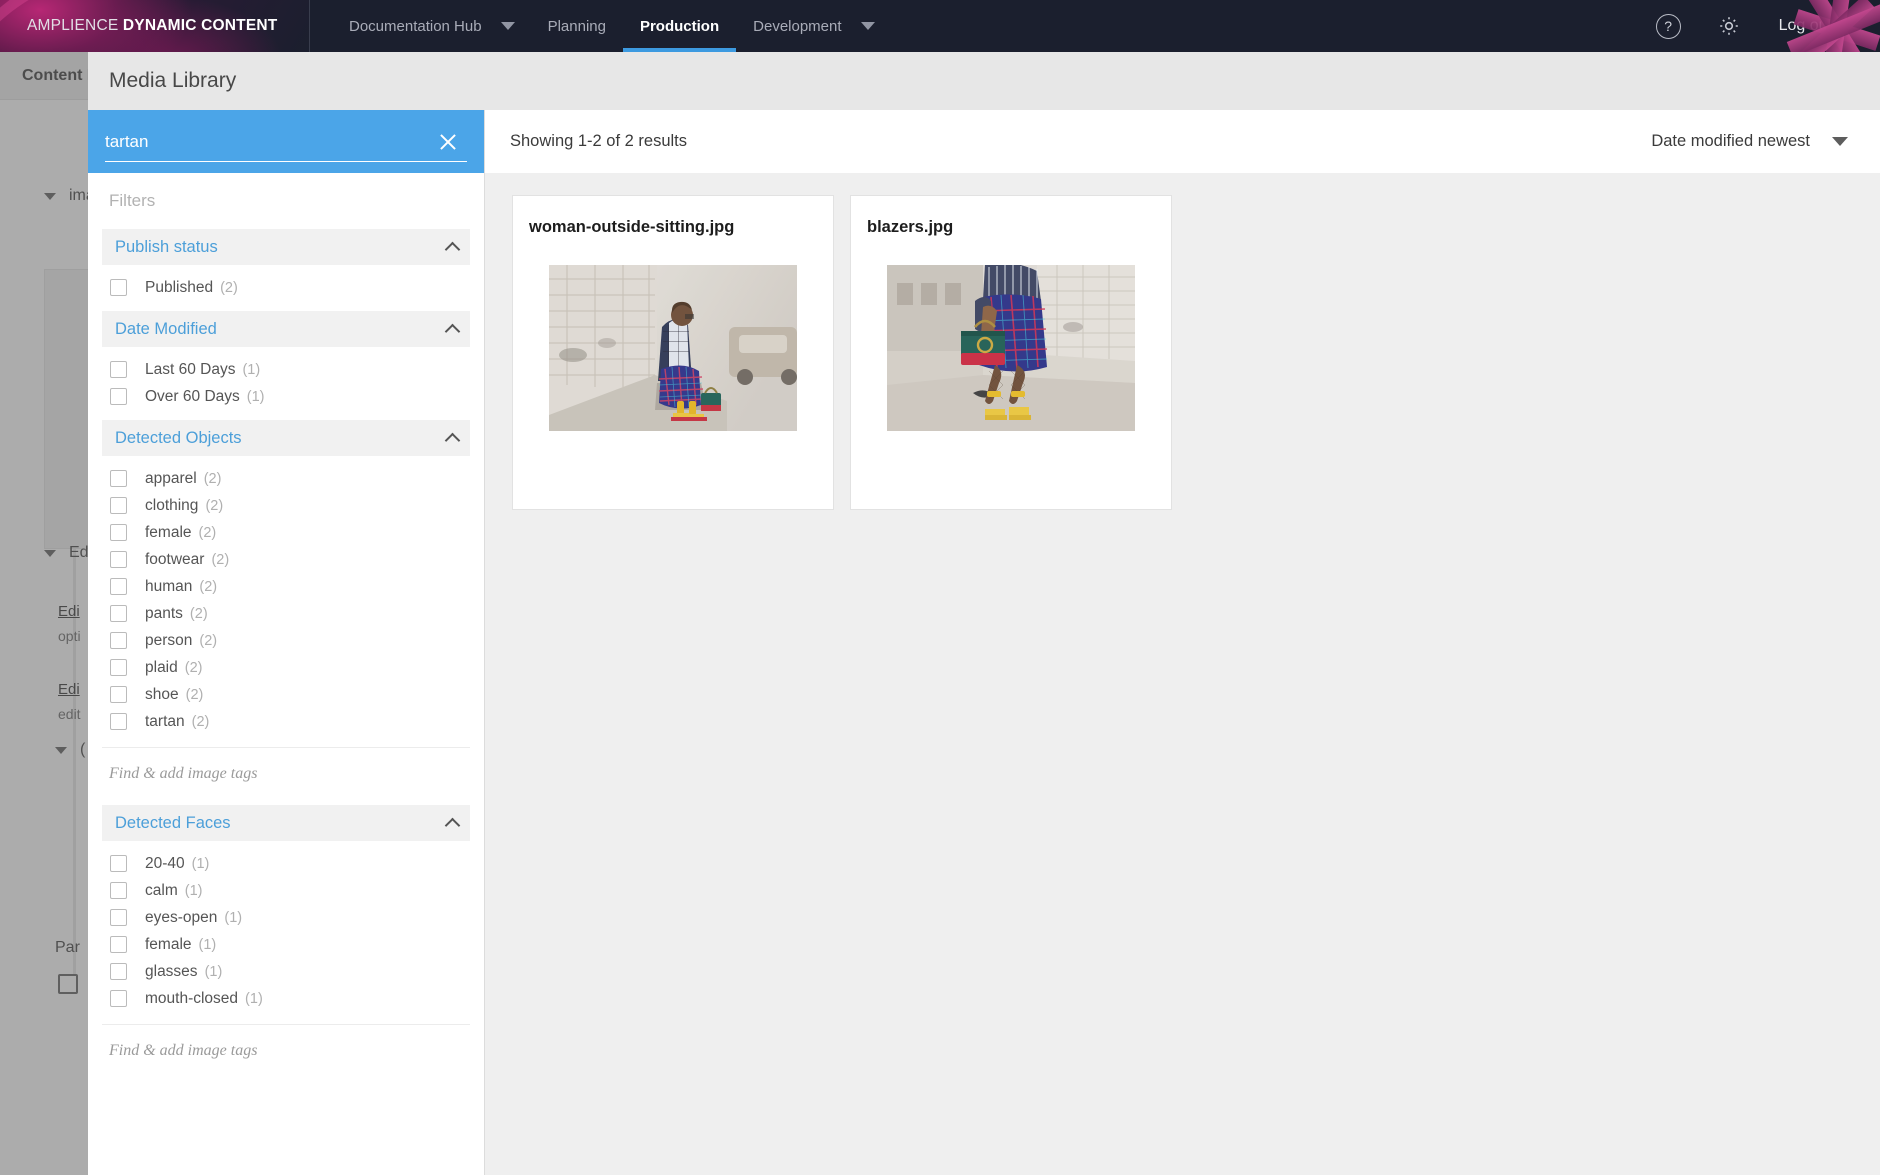  I want to click on nav-item-production: Production, so click(679, 26).